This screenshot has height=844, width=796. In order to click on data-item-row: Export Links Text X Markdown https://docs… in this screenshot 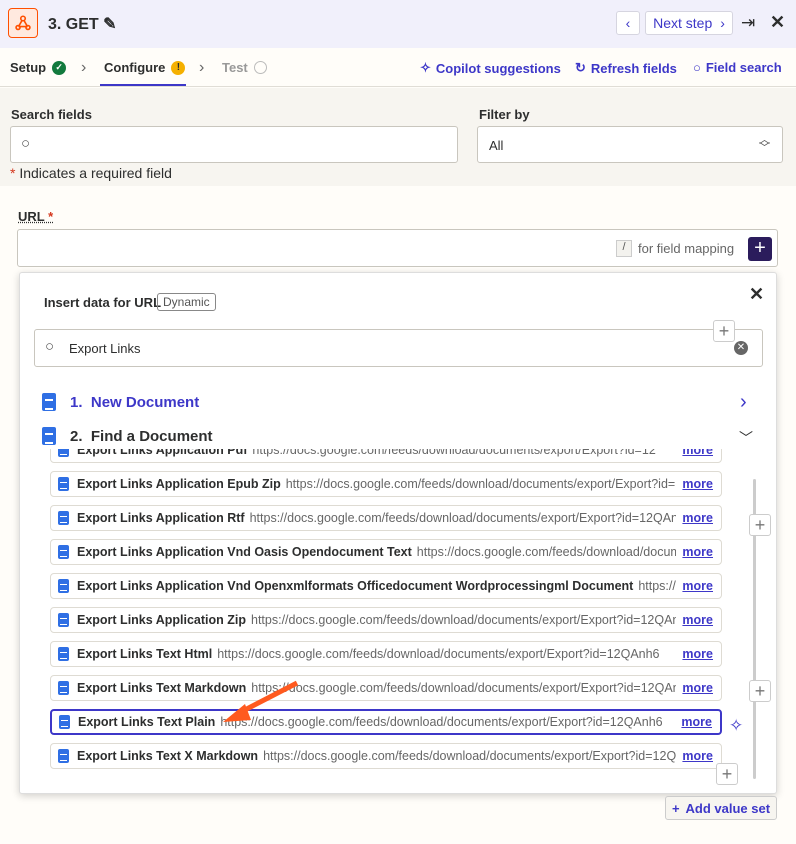, I will do `click(386, 756)`.